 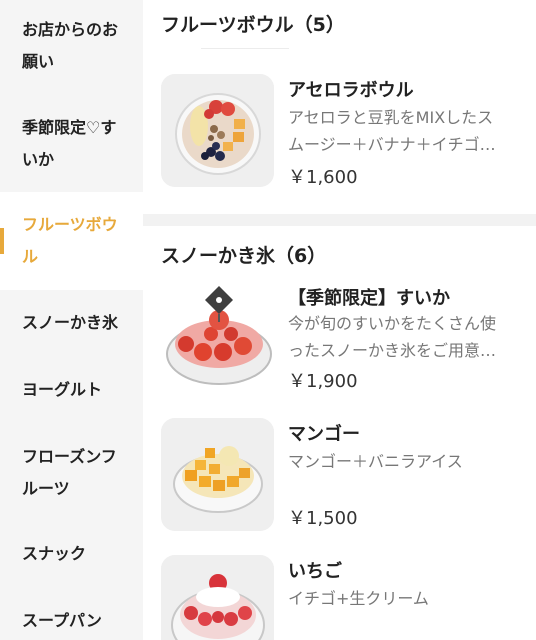 I want to click on item-name: アセロラボウル, so click(x=351, y=90).